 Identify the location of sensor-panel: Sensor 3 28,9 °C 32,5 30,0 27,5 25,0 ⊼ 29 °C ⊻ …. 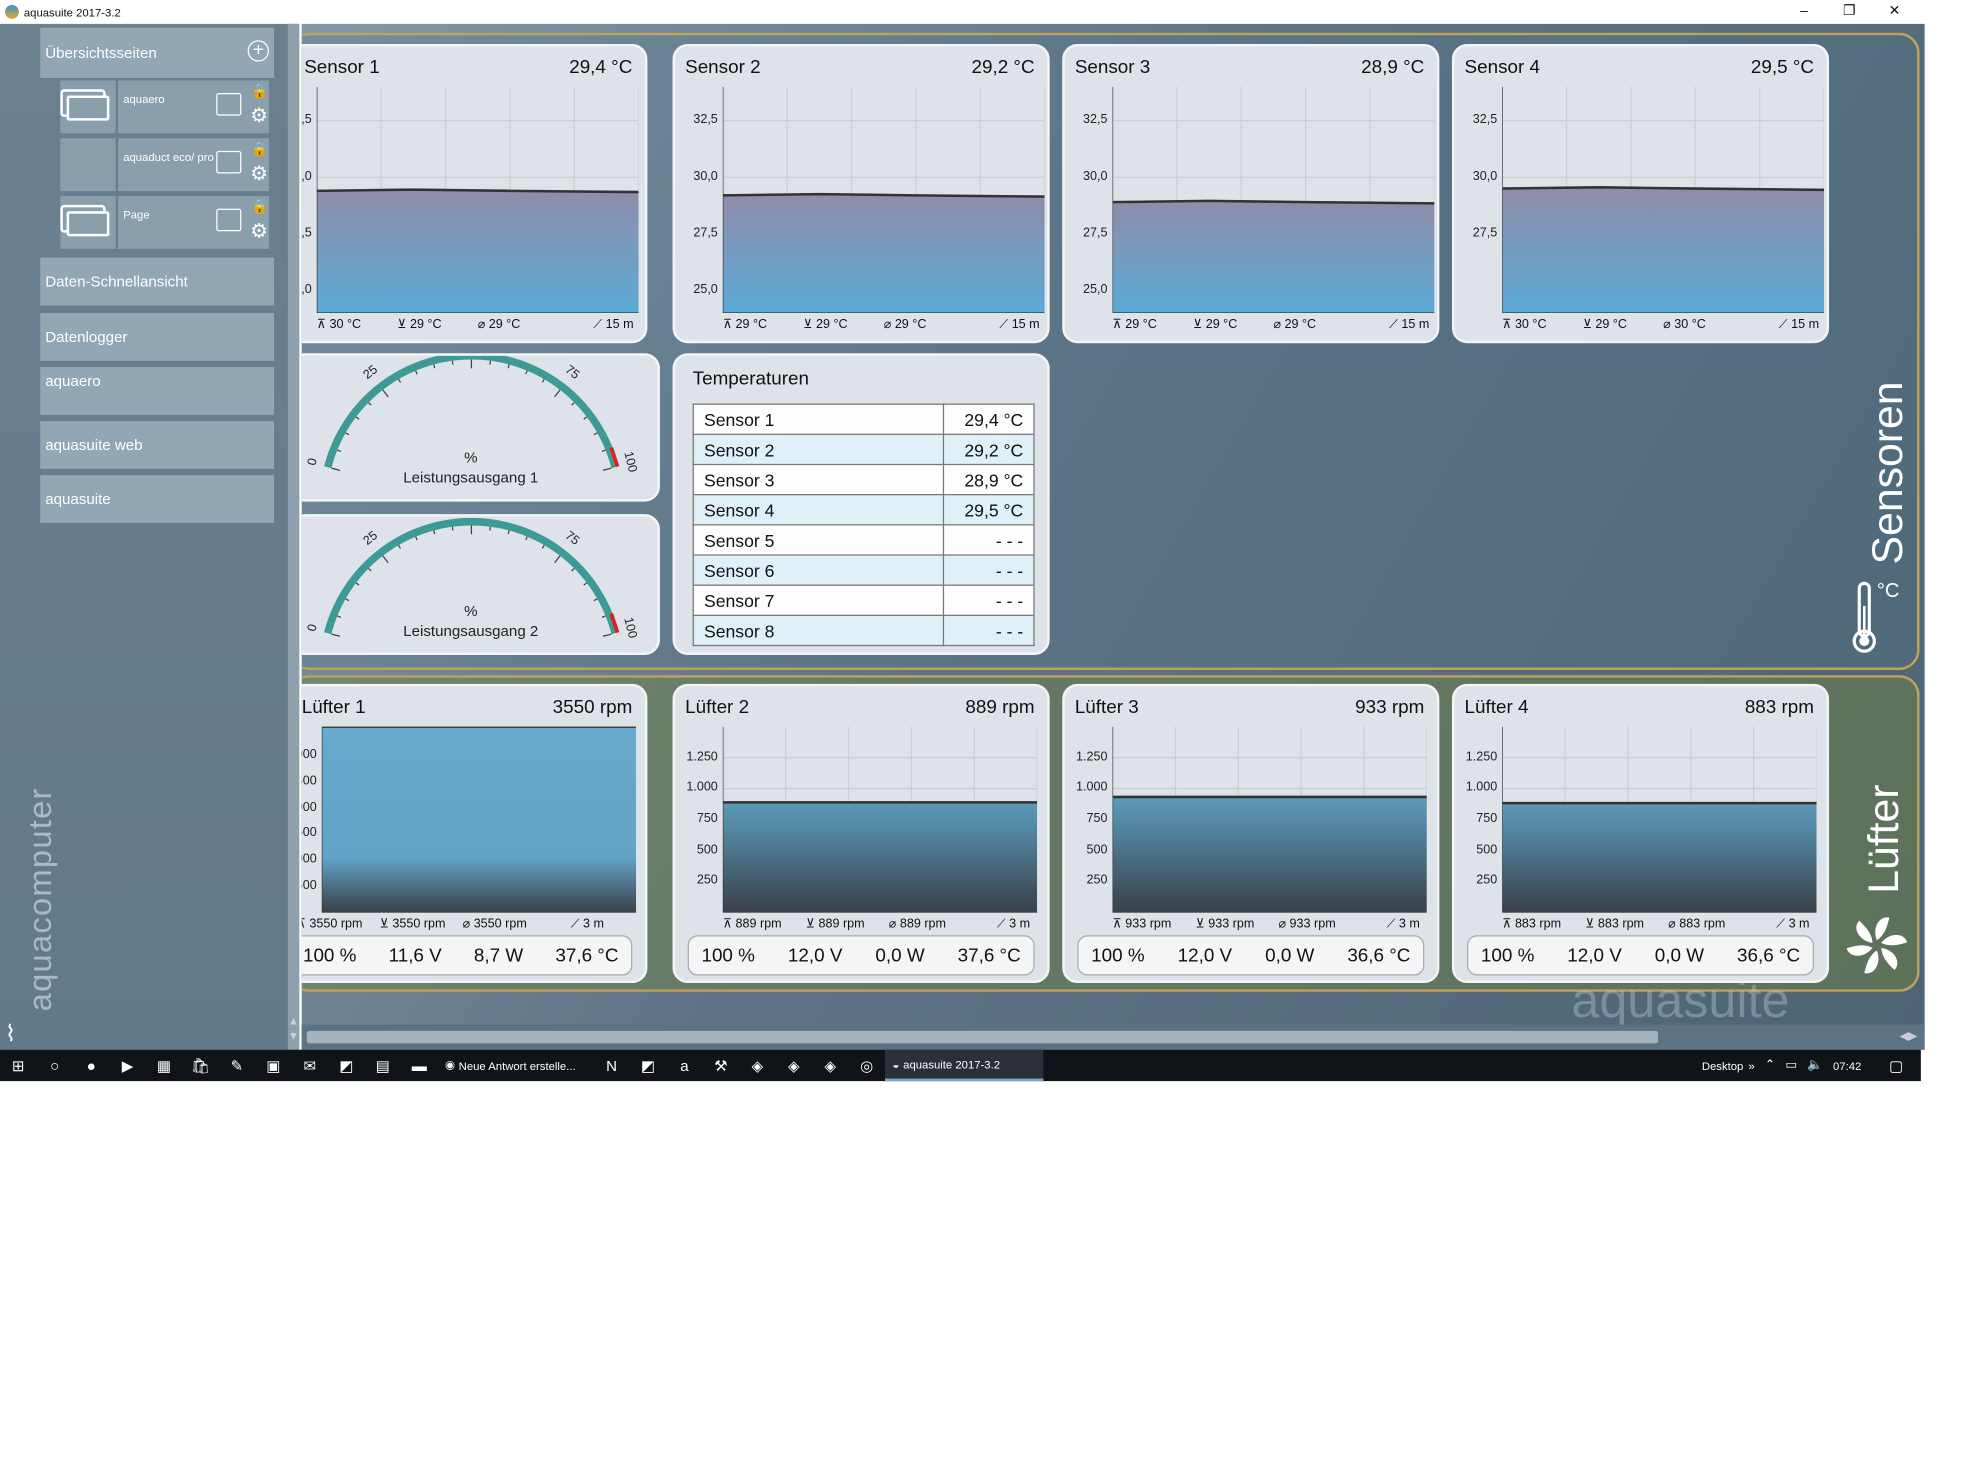
(1251, 193).